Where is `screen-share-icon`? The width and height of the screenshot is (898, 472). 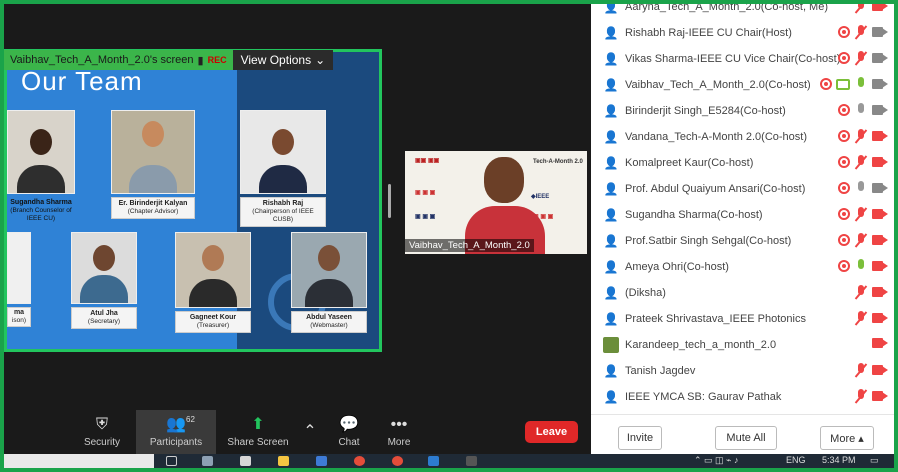
screen-share-icon is located at coordinates (843, 84).